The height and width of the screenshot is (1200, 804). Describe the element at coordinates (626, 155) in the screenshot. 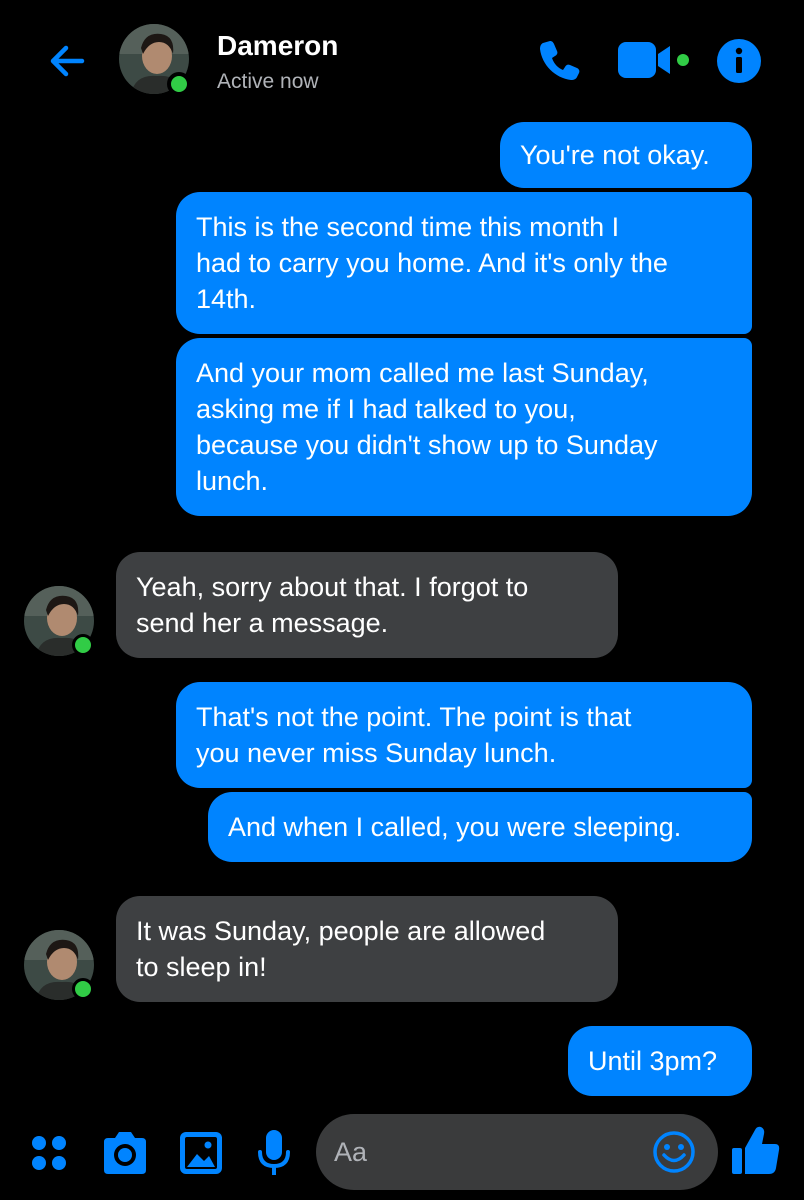

I see `message-outgoing: You're not okay.` at that location.